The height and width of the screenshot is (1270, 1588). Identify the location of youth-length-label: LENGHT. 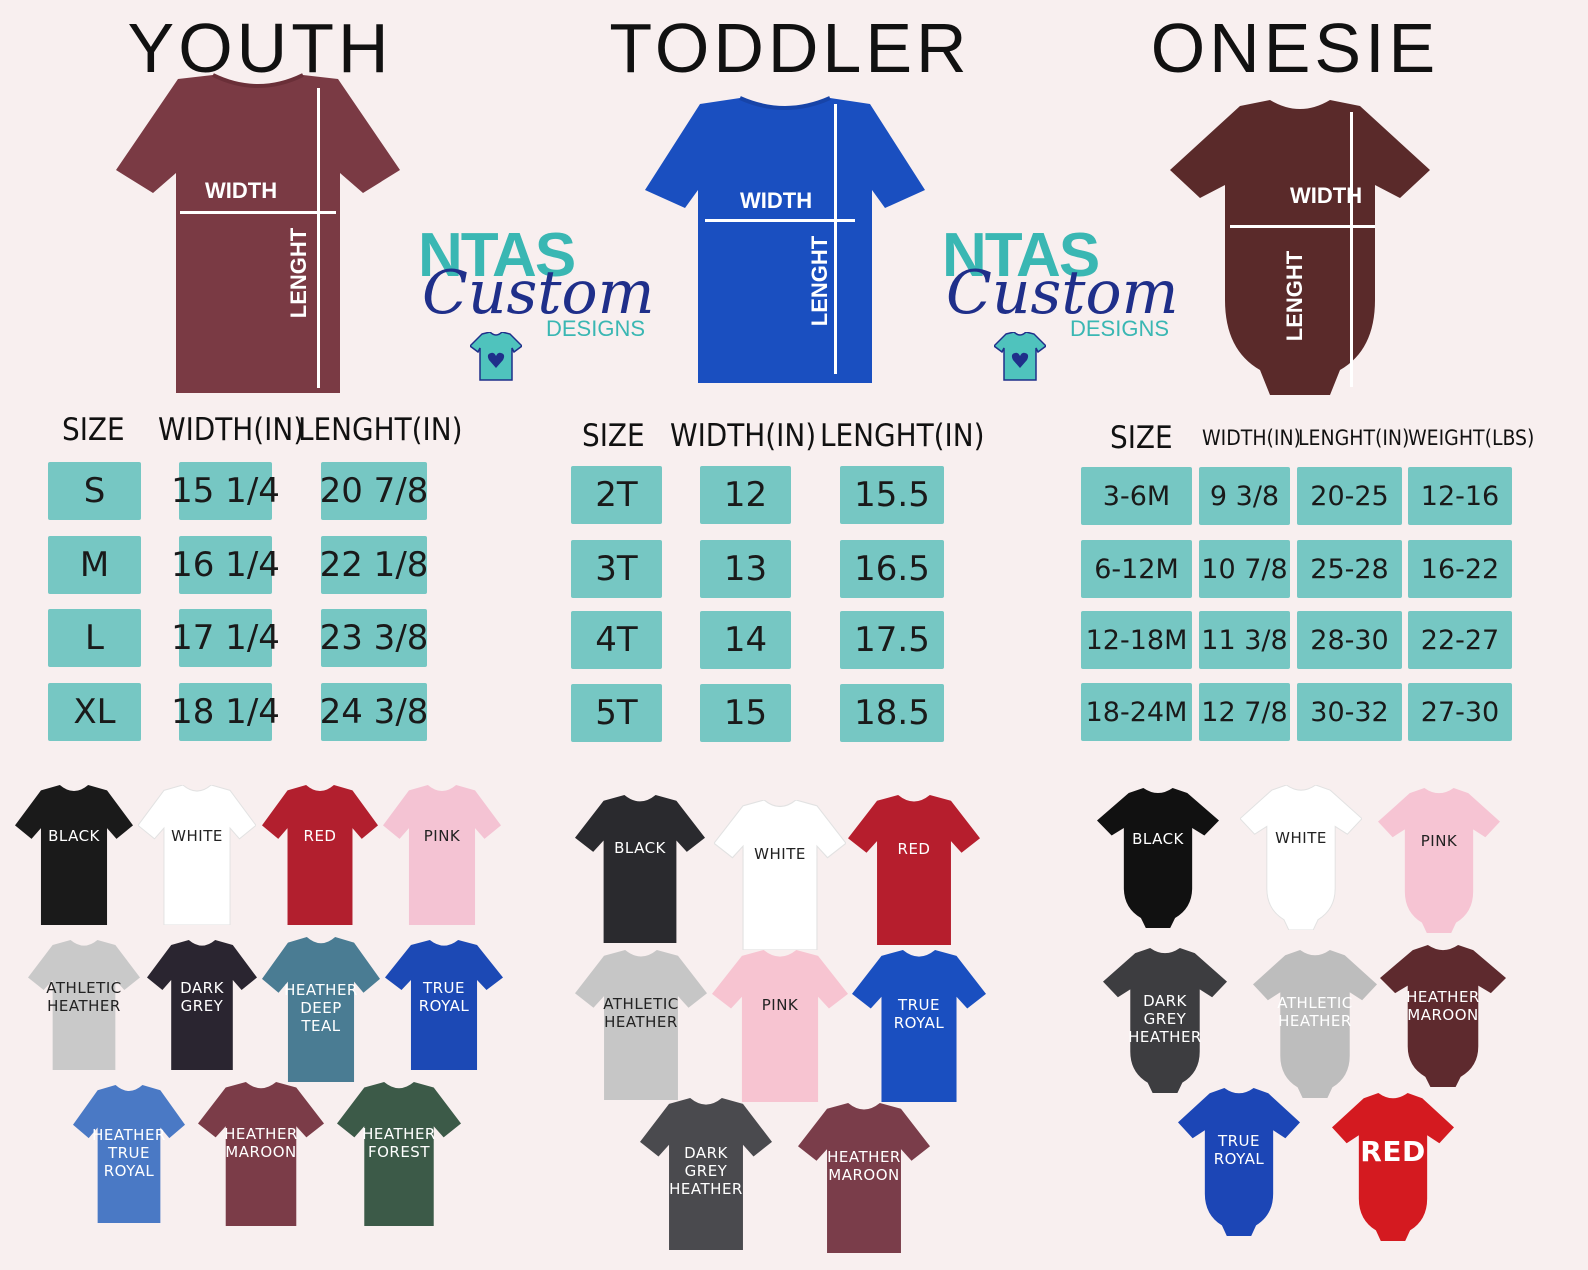
(299, 273).